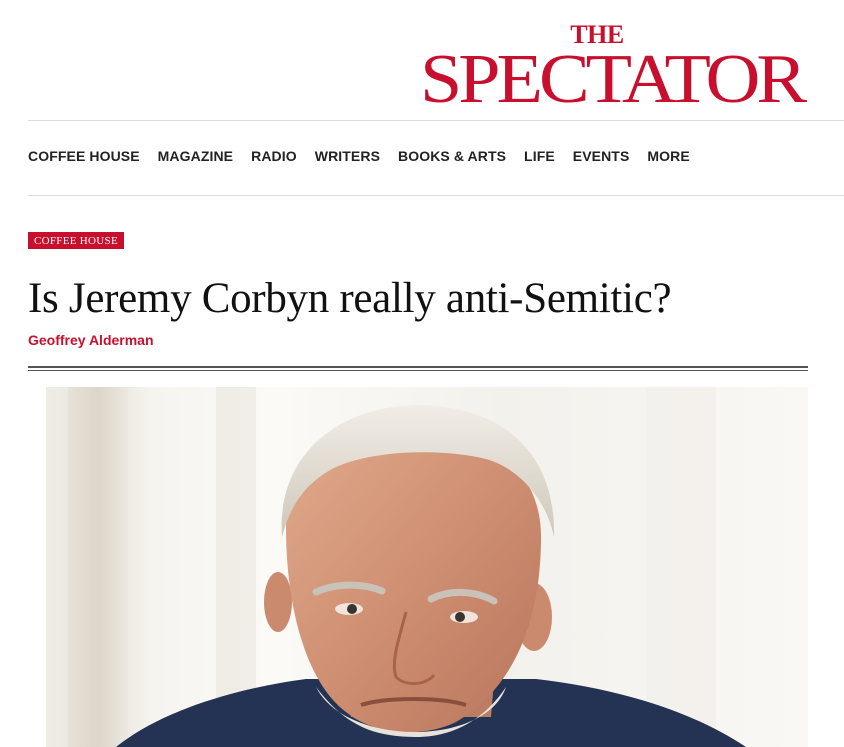 This screenshot has width=844, height=747. What do you see at coordinates (613, 79) in the screenshot?
I see `logo-wordmark: SPECTATOR` at bounding box center [613, 79].